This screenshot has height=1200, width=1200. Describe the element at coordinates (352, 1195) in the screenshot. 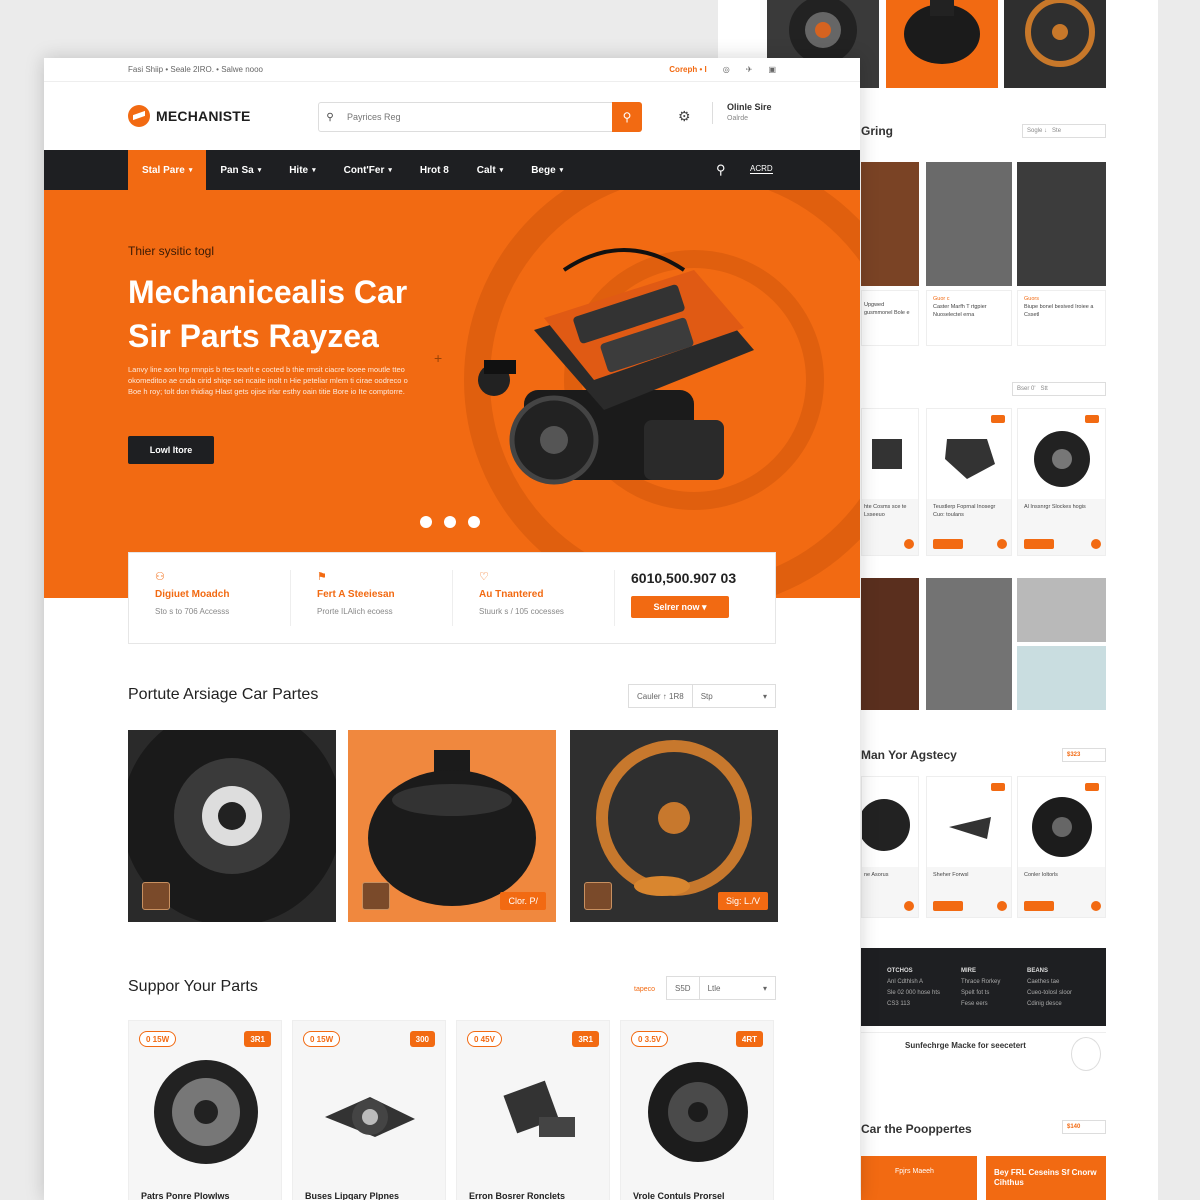

I see `product-name: Buses Lipqary Plpnes` at that location.